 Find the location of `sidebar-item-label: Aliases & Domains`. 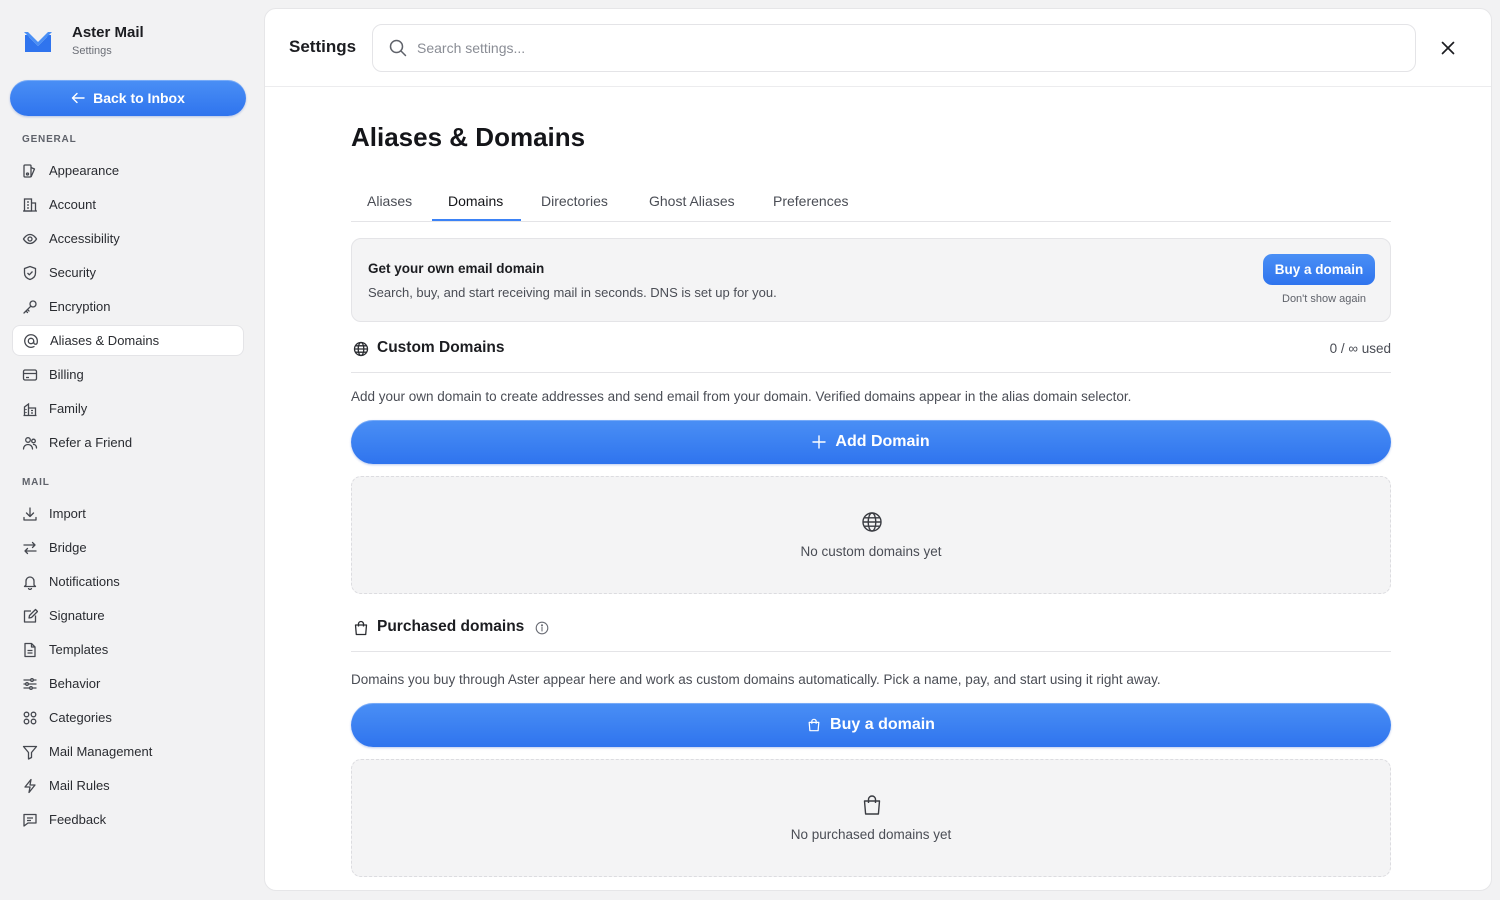

sidebar-item-label: Aliases & Domains is located at coordinates (105, 340).